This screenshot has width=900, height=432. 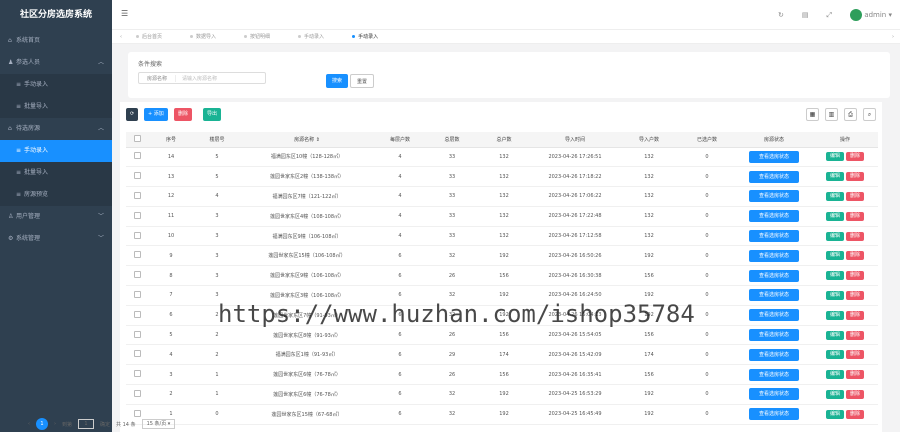 What do you see at coordinates (56, 63) in the screenshot?
I see `sidebar-item-participants: ♟ 参选人员 ︿` at bounding box center [56, 63].